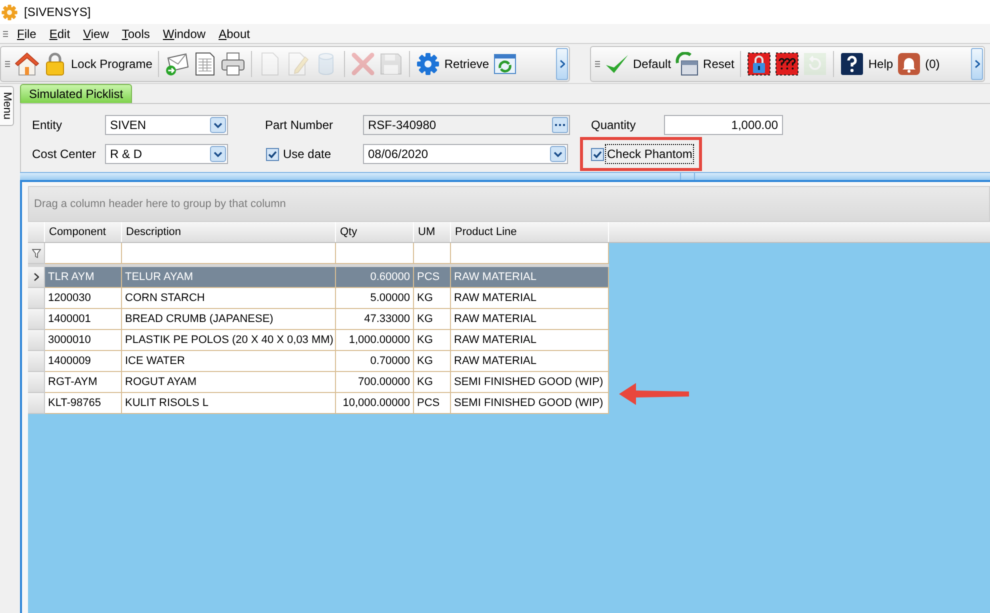 Image resolution: width=990 pixels, height=613 pixels. What do you see at coordinates (687, 64) in the screenshot?
I see `window-arrow-icon` at bounding box center [687, 64].